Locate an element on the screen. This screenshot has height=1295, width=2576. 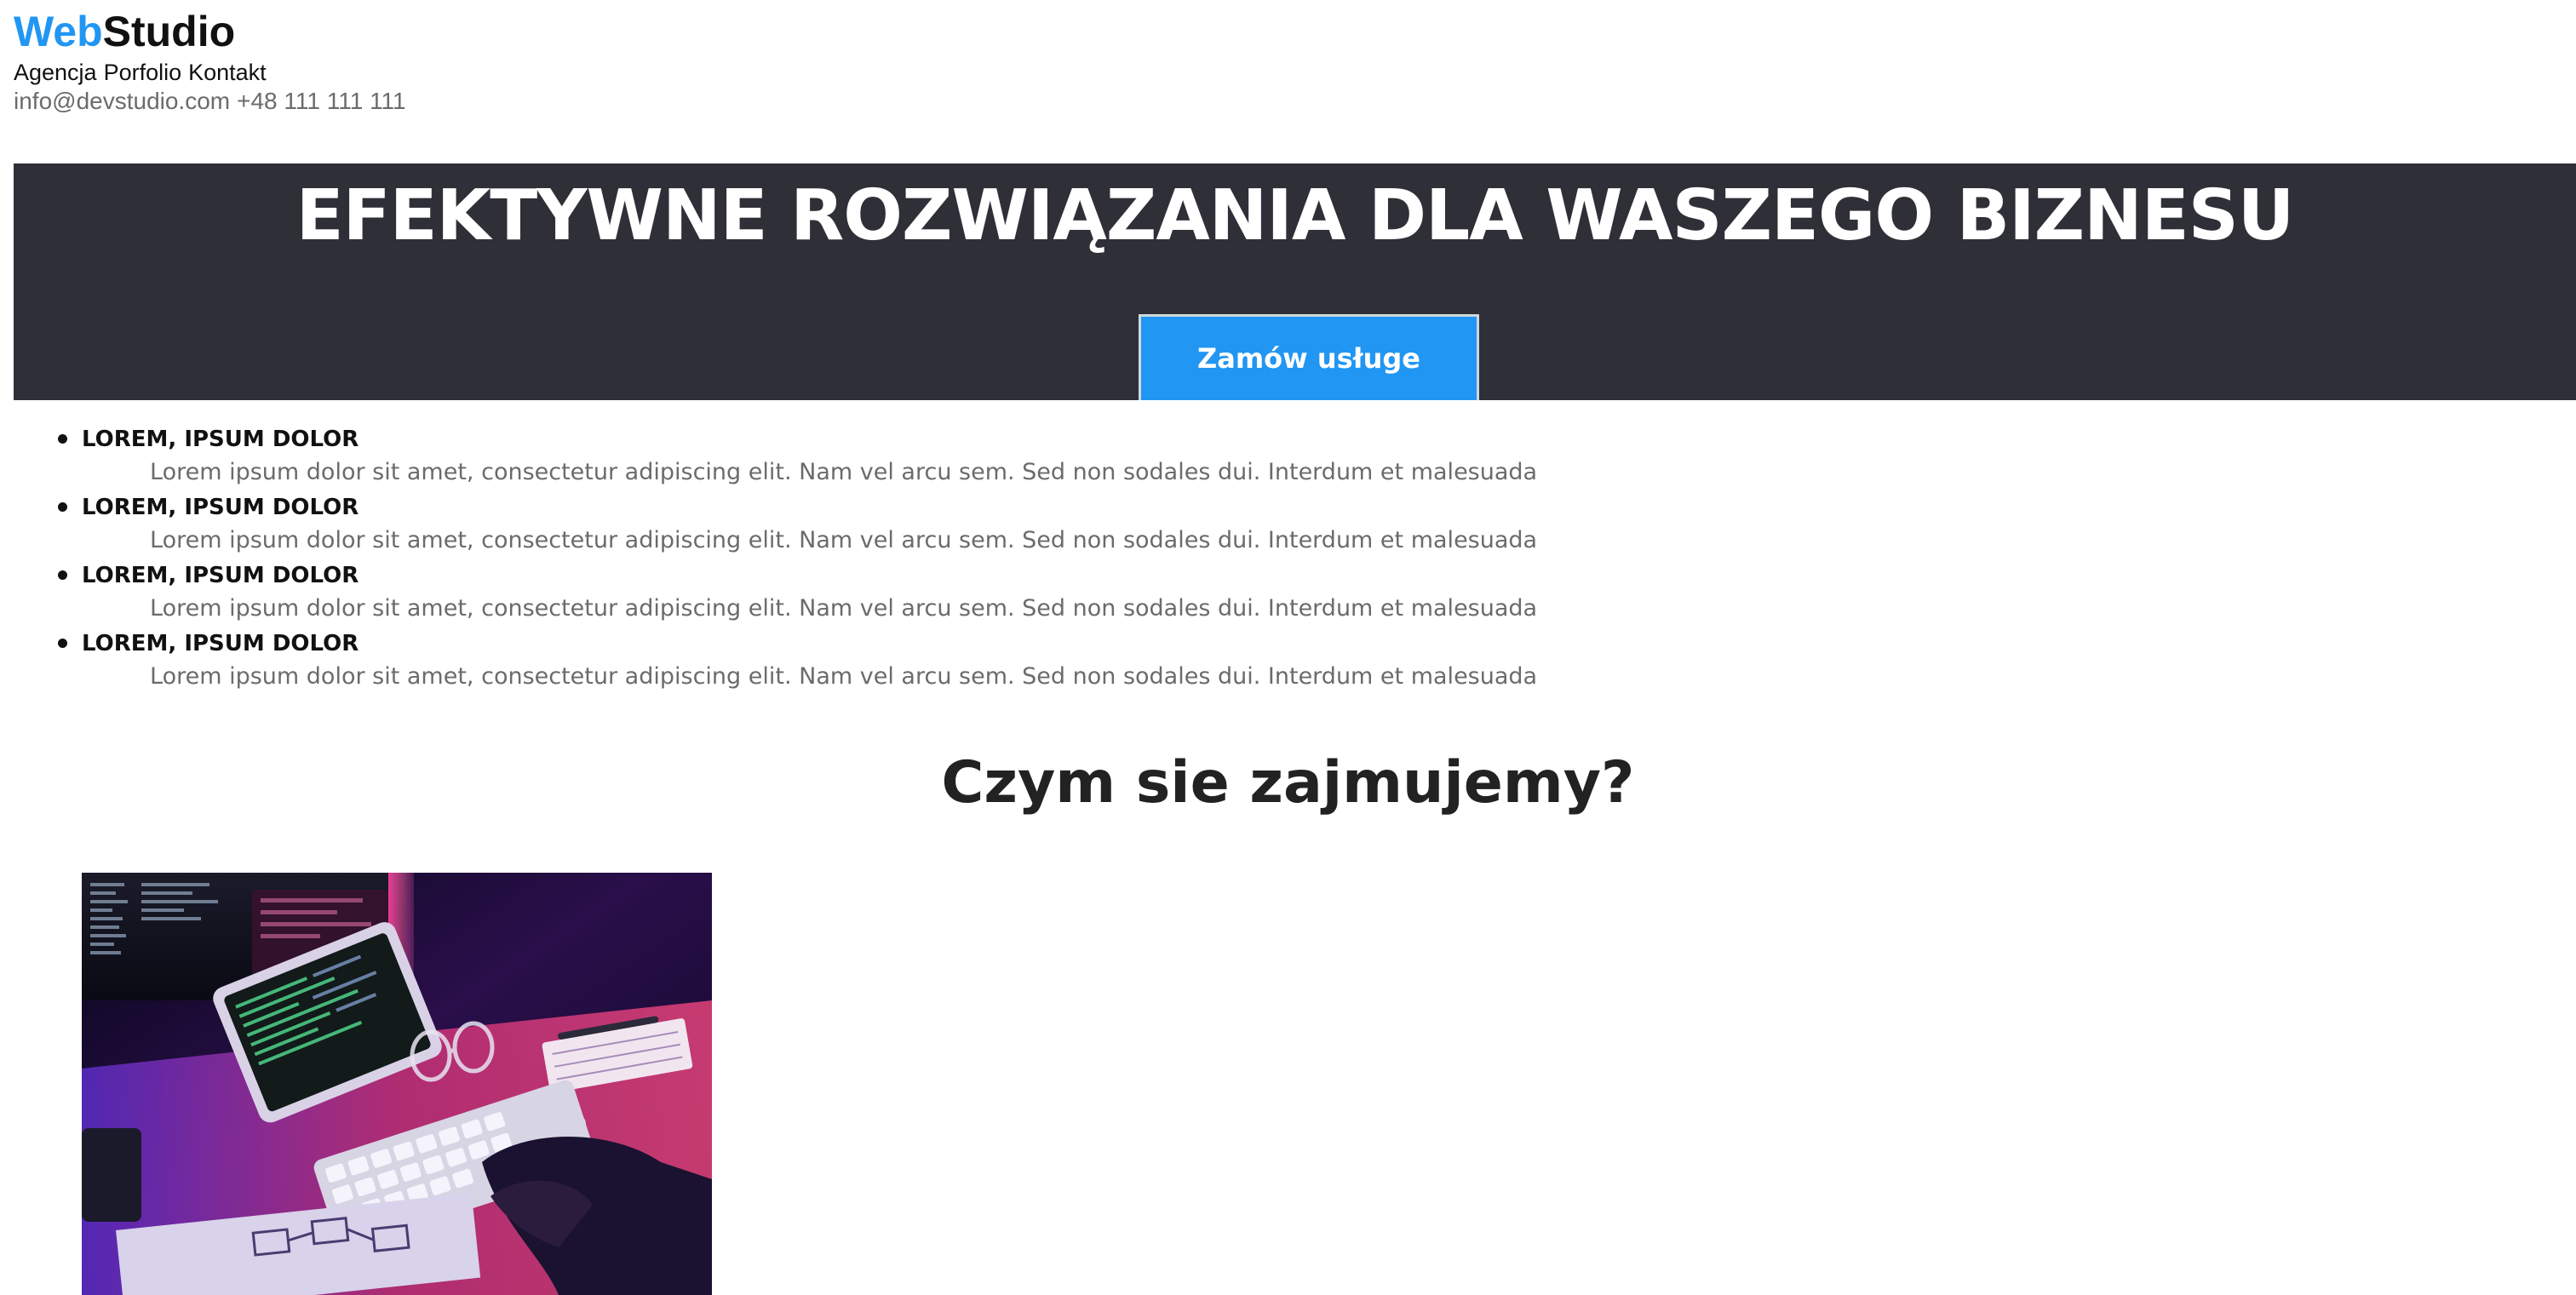
services-section-title: Czym sie zajmujemy? is located at coordinates (1288, 783).